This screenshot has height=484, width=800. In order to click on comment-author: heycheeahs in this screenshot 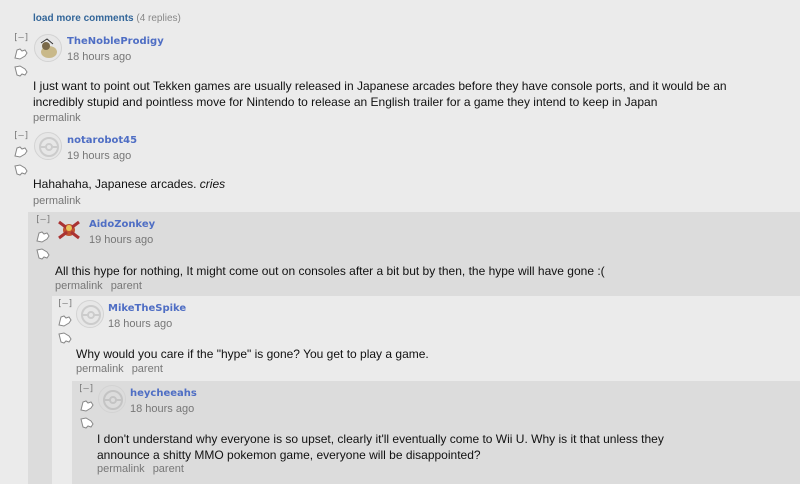, I will do `click(163, 393)`.